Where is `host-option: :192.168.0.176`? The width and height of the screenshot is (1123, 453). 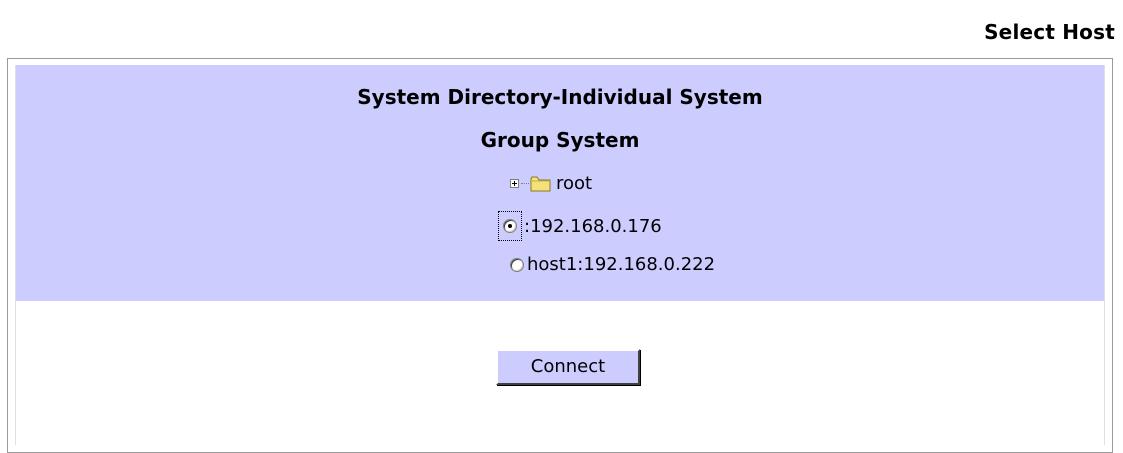 host-option: :192.168.0.176 is located at coordinates (580, 226).